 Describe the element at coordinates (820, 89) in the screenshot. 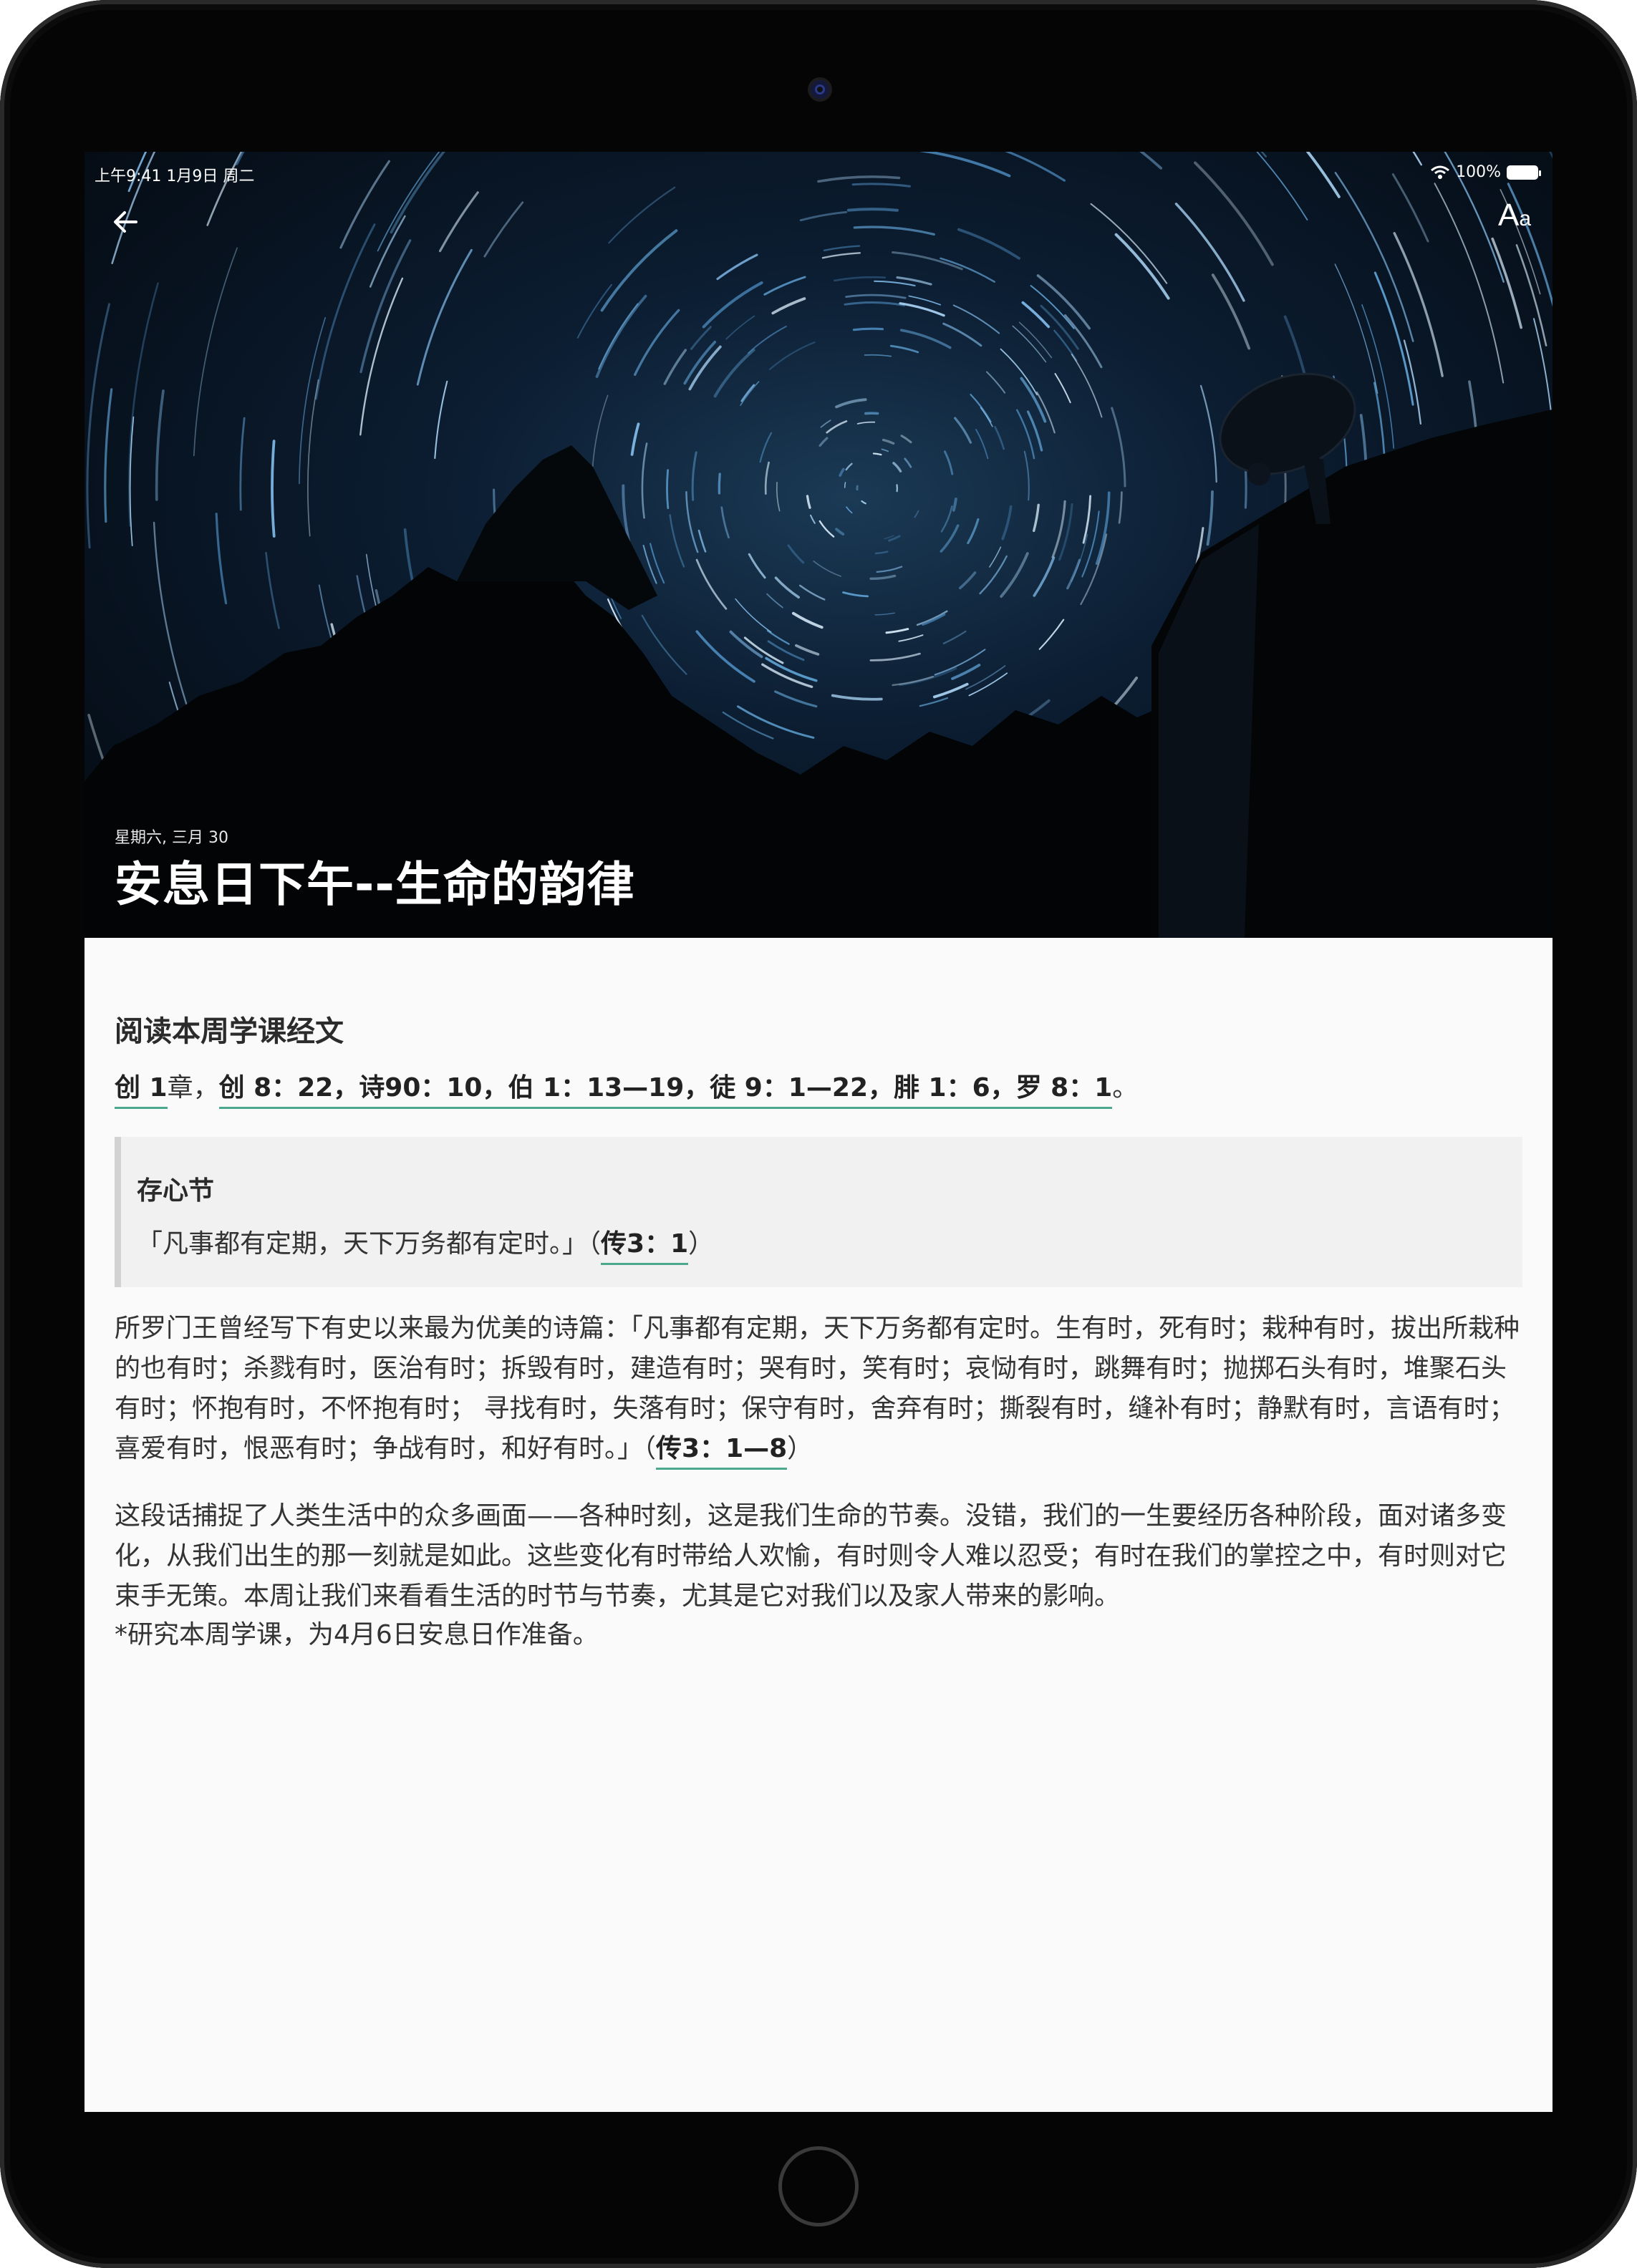

I see `front-camera` at that location.